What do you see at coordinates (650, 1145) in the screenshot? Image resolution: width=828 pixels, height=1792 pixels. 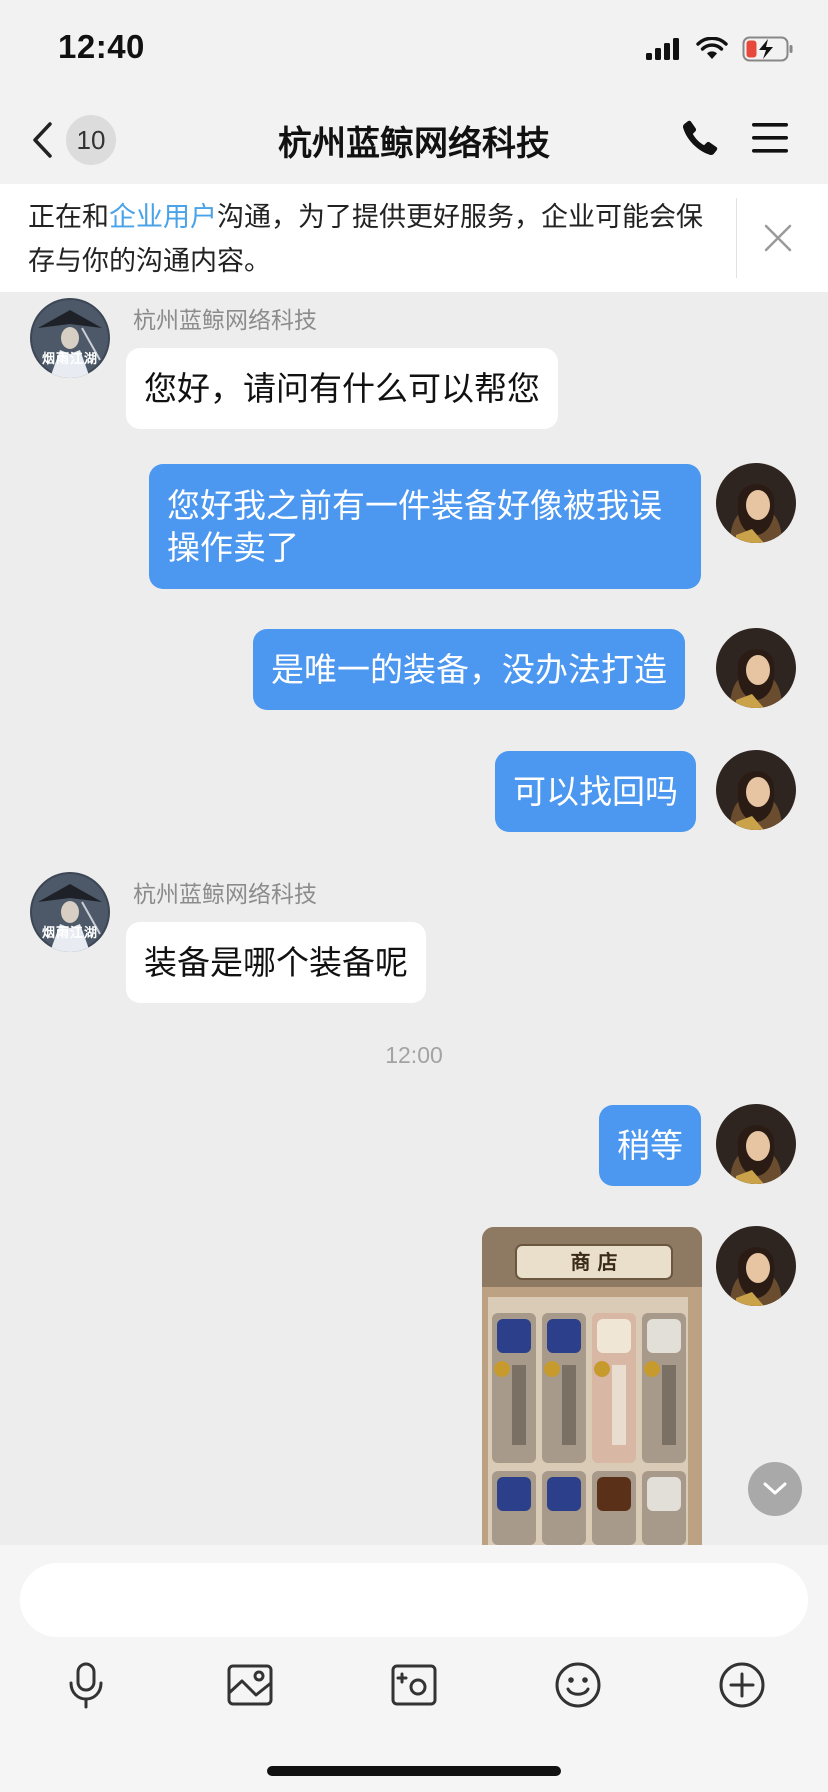 I see `message-bubble-outgoing: 稍等` at bounding box center [650, 1145].